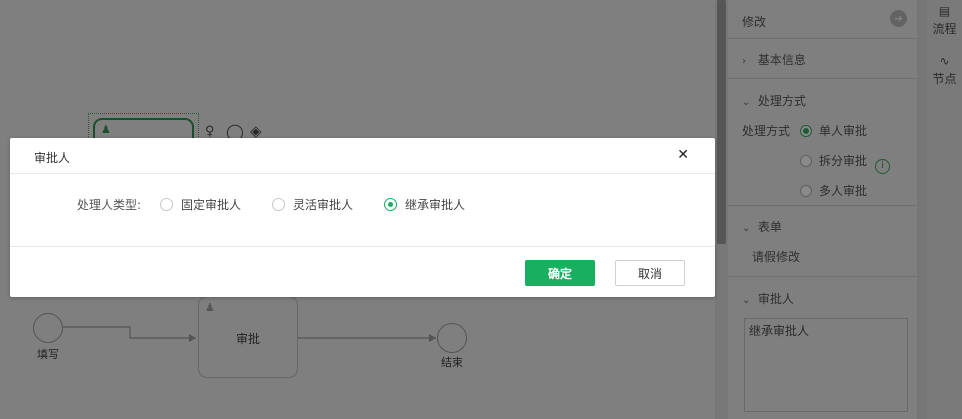  I want to click on approver-section-toggle: ⌄ 审批人, so click(768, 298).